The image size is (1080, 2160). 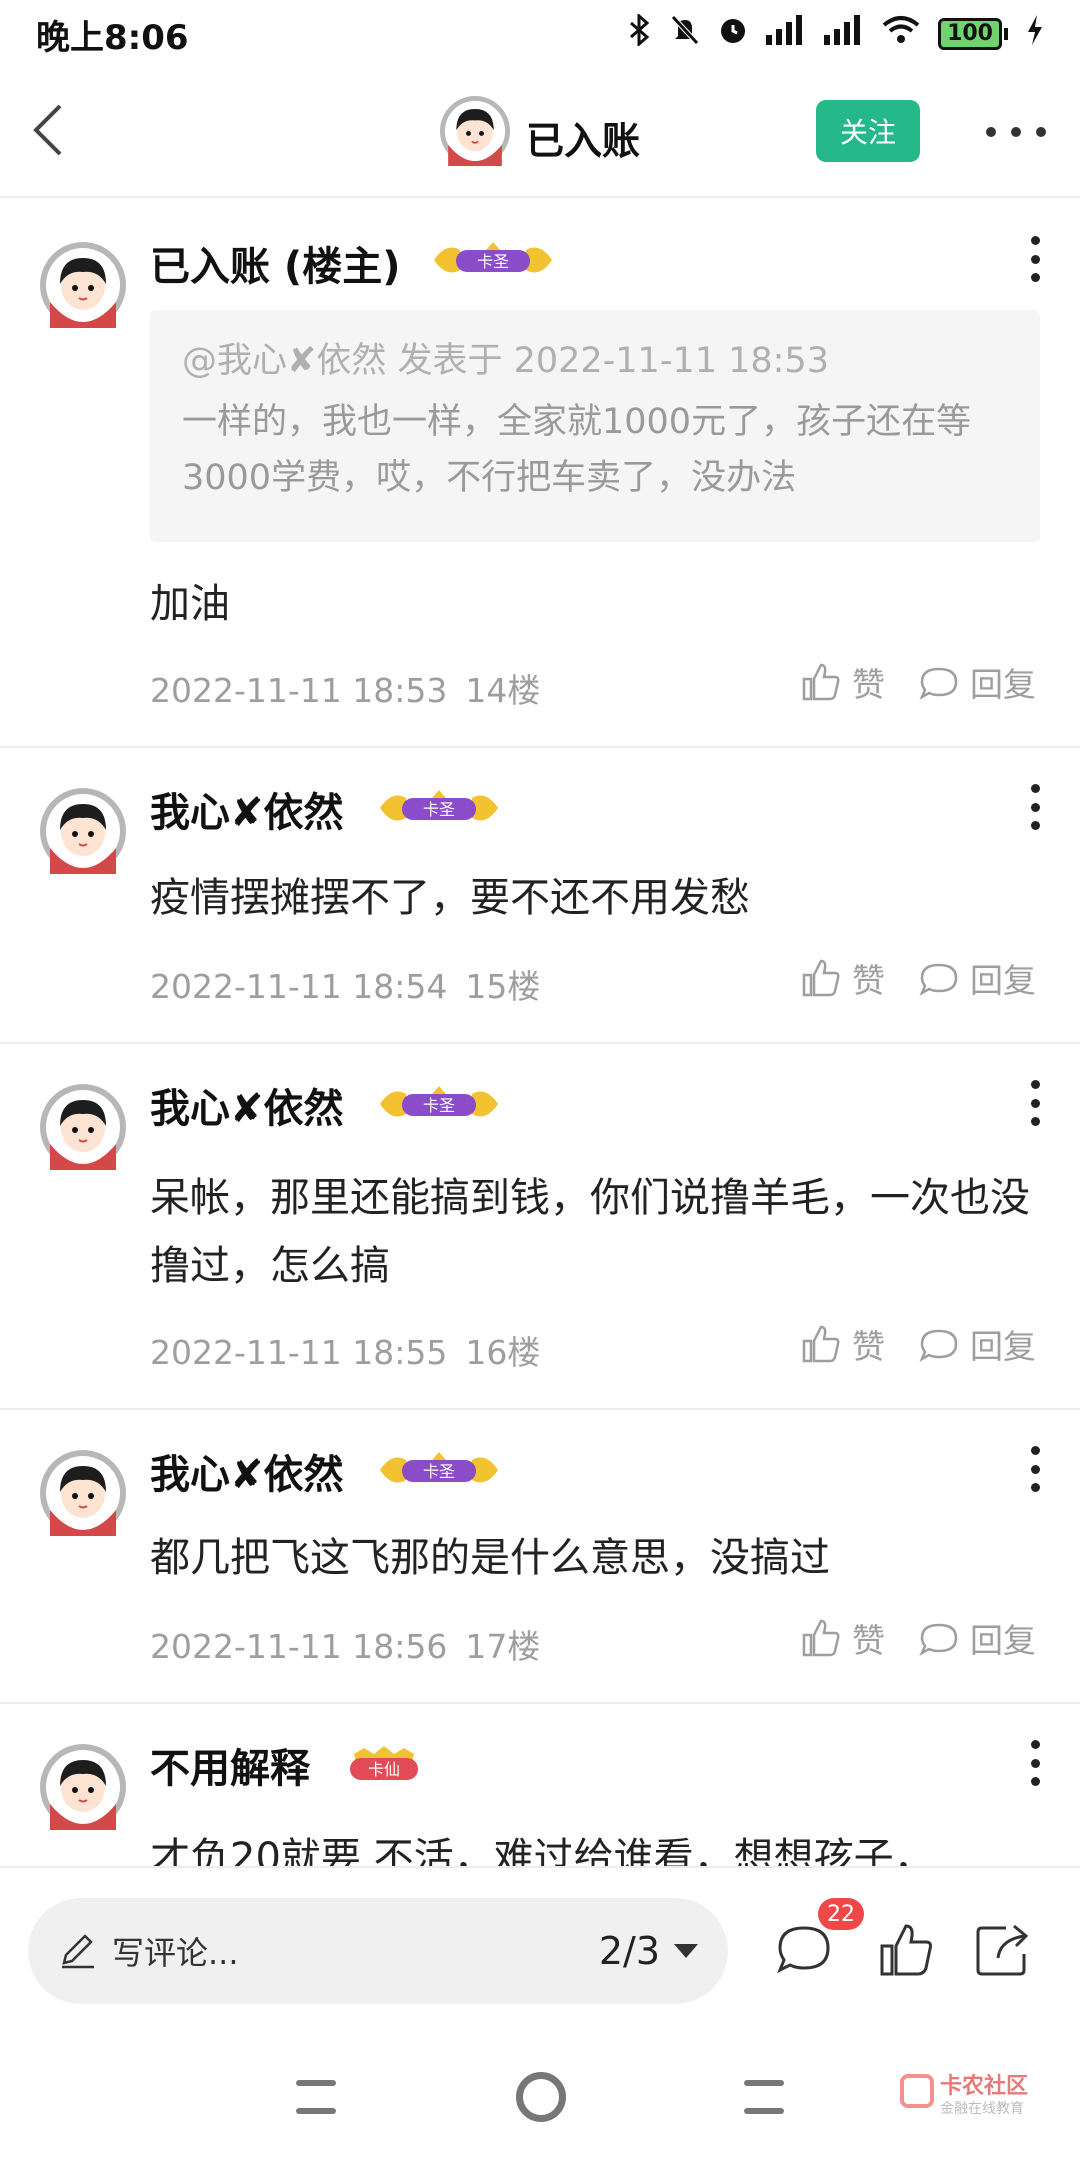 I want to click on comment-count-badge: 22, so click(x=841, y=1914).